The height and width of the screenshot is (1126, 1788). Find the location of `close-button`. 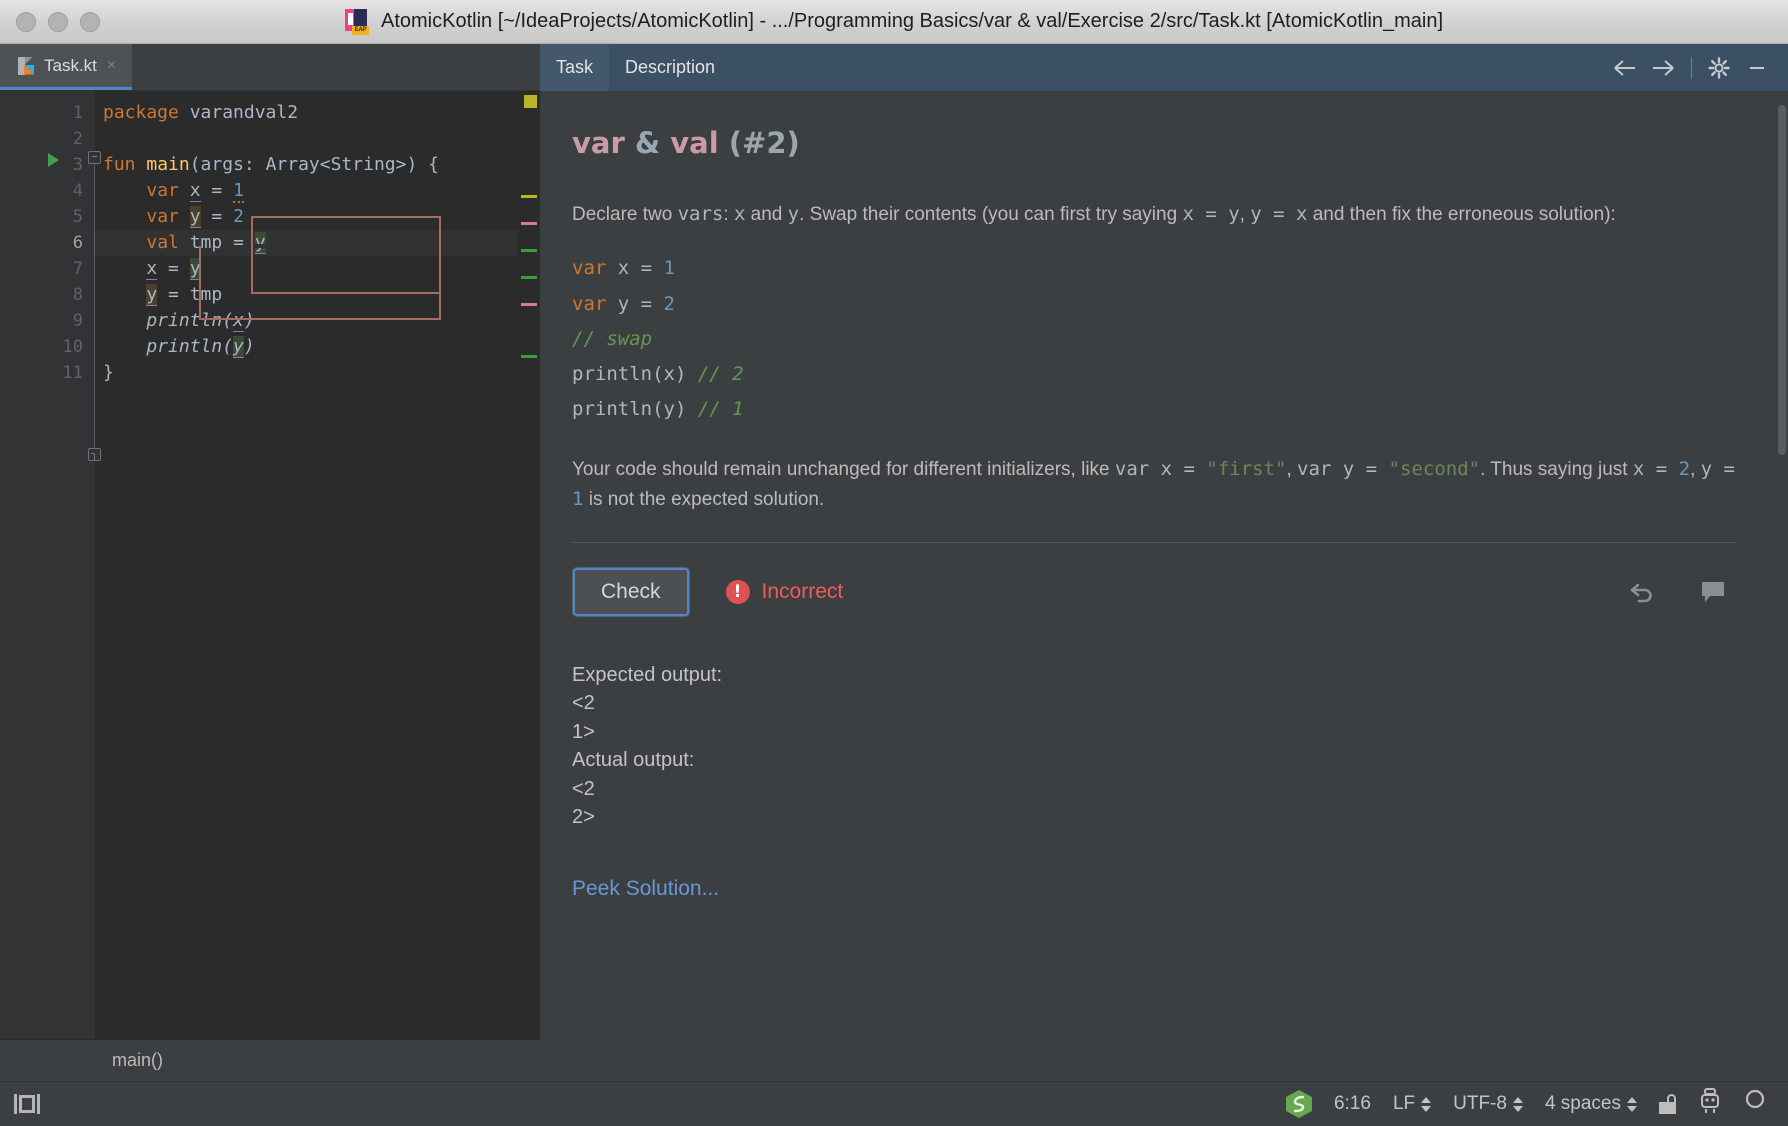

close-button is located at coordinates (26, 21).